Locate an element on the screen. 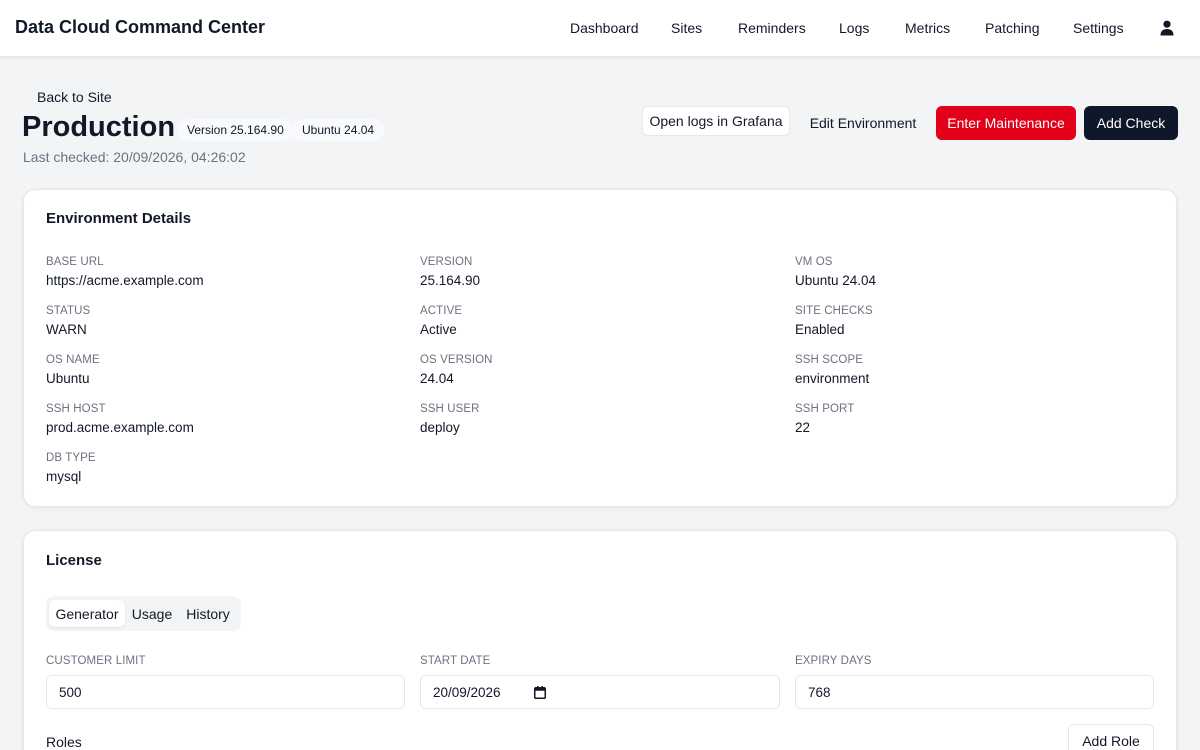  page-title: Production is located at coordinates (99, 127).